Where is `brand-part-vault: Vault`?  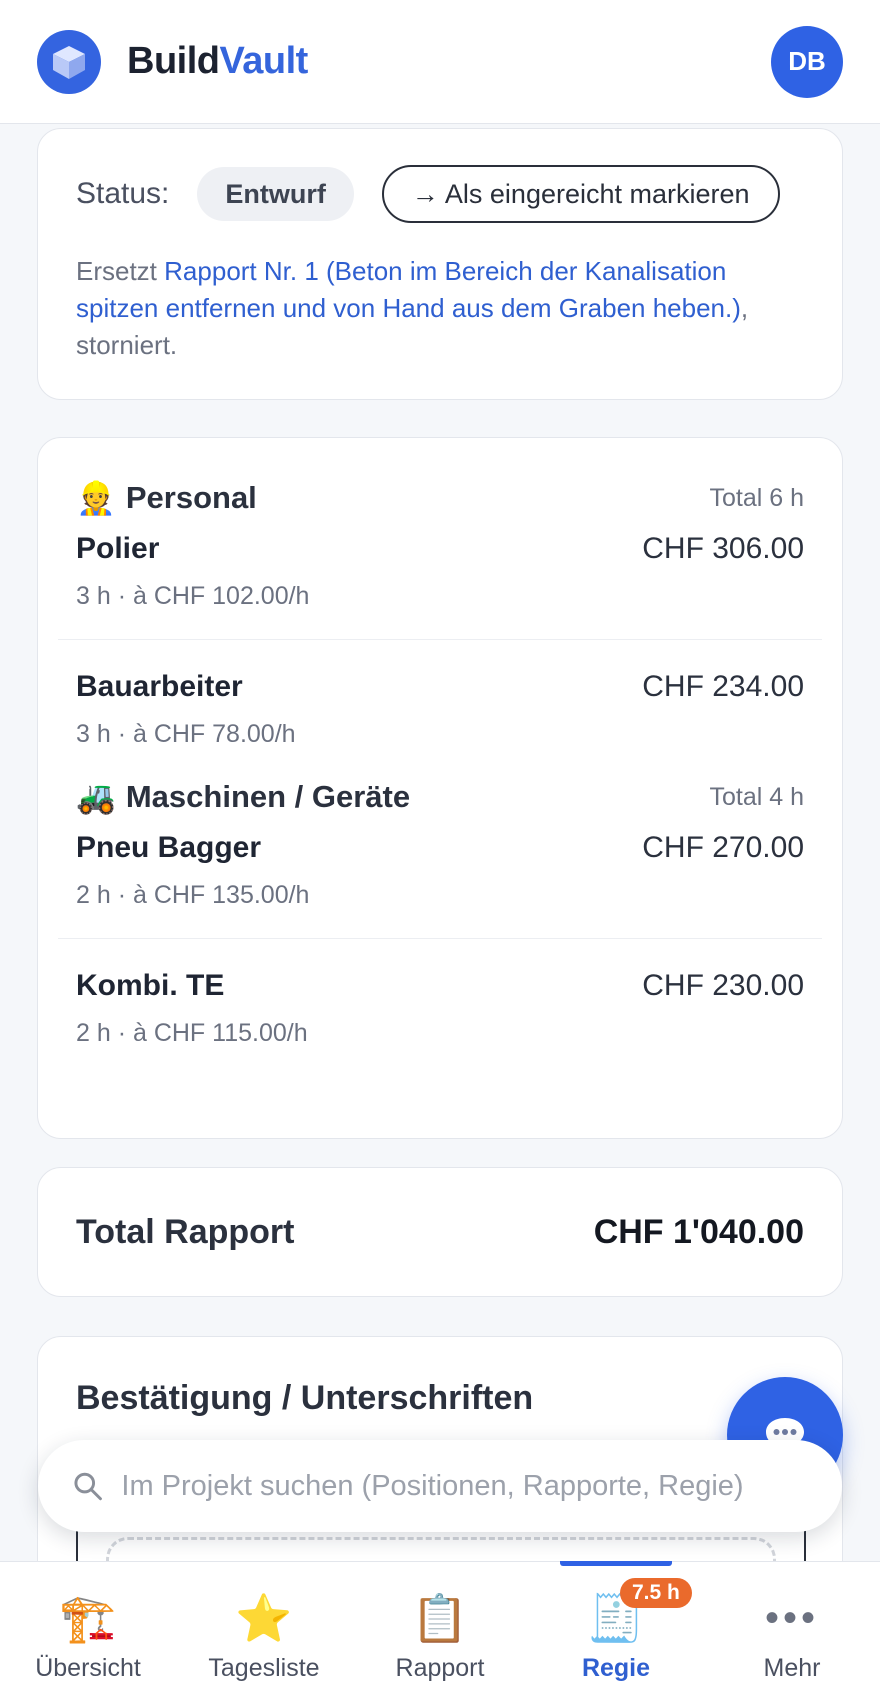
brand-part-vault: Vault is located at coordinates (263, 61).